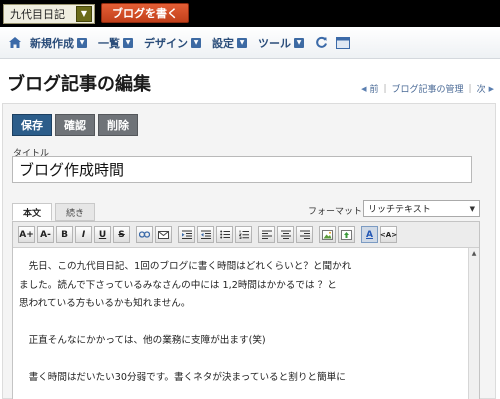  I want to click on page-title: ブログ記事の編集, so click(79, 84).